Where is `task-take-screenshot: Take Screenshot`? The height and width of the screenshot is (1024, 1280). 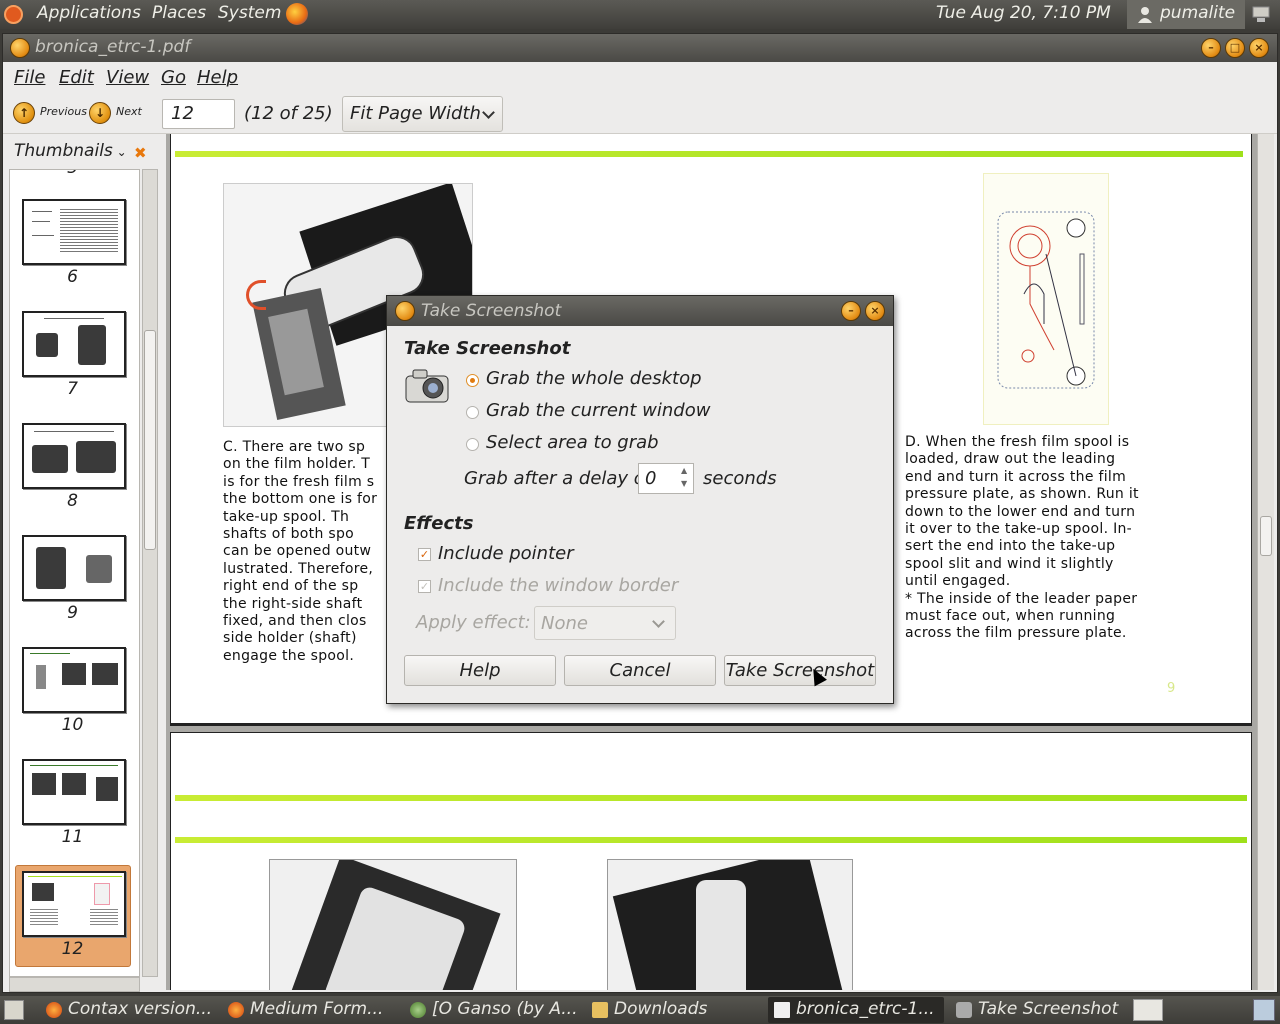
task-take-screenshot: Take Screenshot is located at coordinates (1038, 1010).